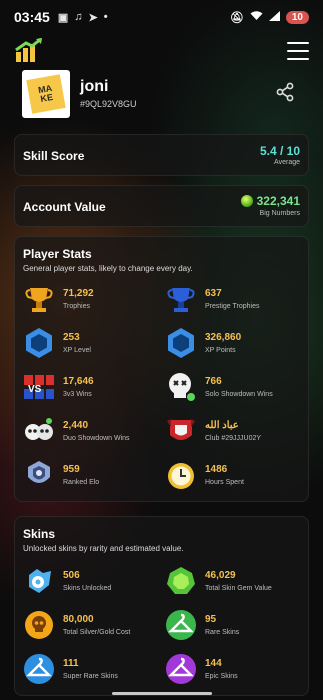  What do you see at coordinates (235, 670) in the screenshot?
I see `skin-item: 144 Epic Skins` at bounding box center [235, 670].